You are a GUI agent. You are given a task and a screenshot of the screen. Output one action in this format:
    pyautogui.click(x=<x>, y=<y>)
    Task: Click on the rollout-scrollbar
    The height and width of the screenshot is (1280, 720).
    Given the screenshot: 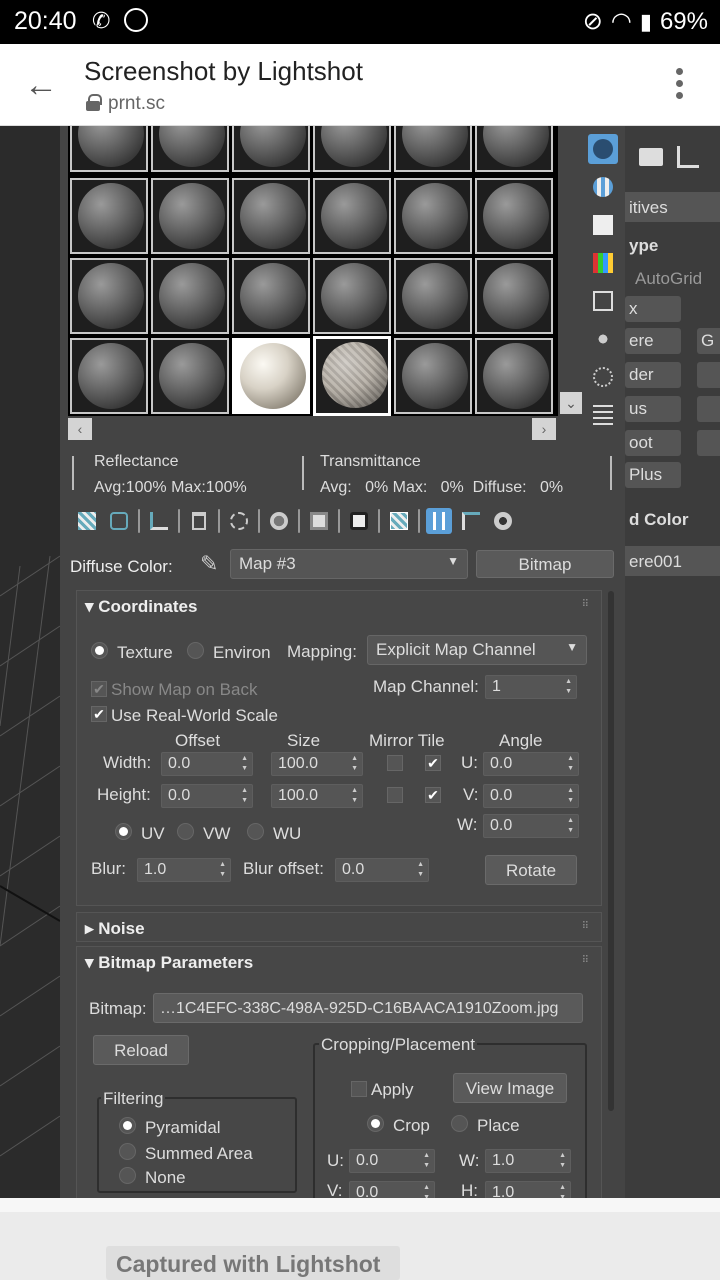 What is the action you would take?
    pyautogui.click(x=611, y=851)
    